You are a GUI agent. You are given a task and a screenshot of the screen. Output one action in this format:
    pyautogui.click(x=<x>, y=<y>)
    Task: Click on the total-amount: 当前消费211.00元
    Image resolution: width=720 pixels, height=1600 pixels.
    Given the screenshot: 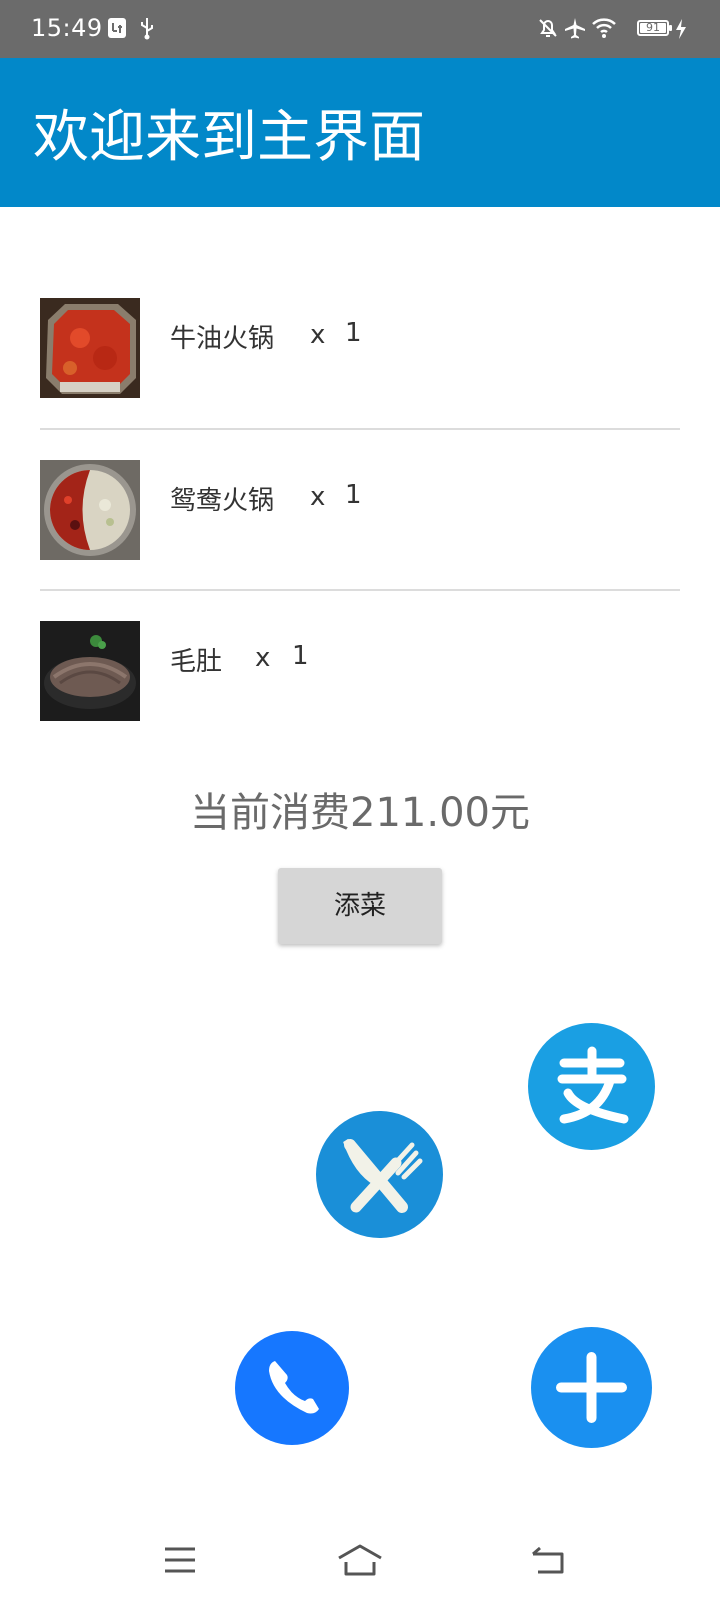 What is the action you would take?
    pyautogui.click(x=360, y=813)
    